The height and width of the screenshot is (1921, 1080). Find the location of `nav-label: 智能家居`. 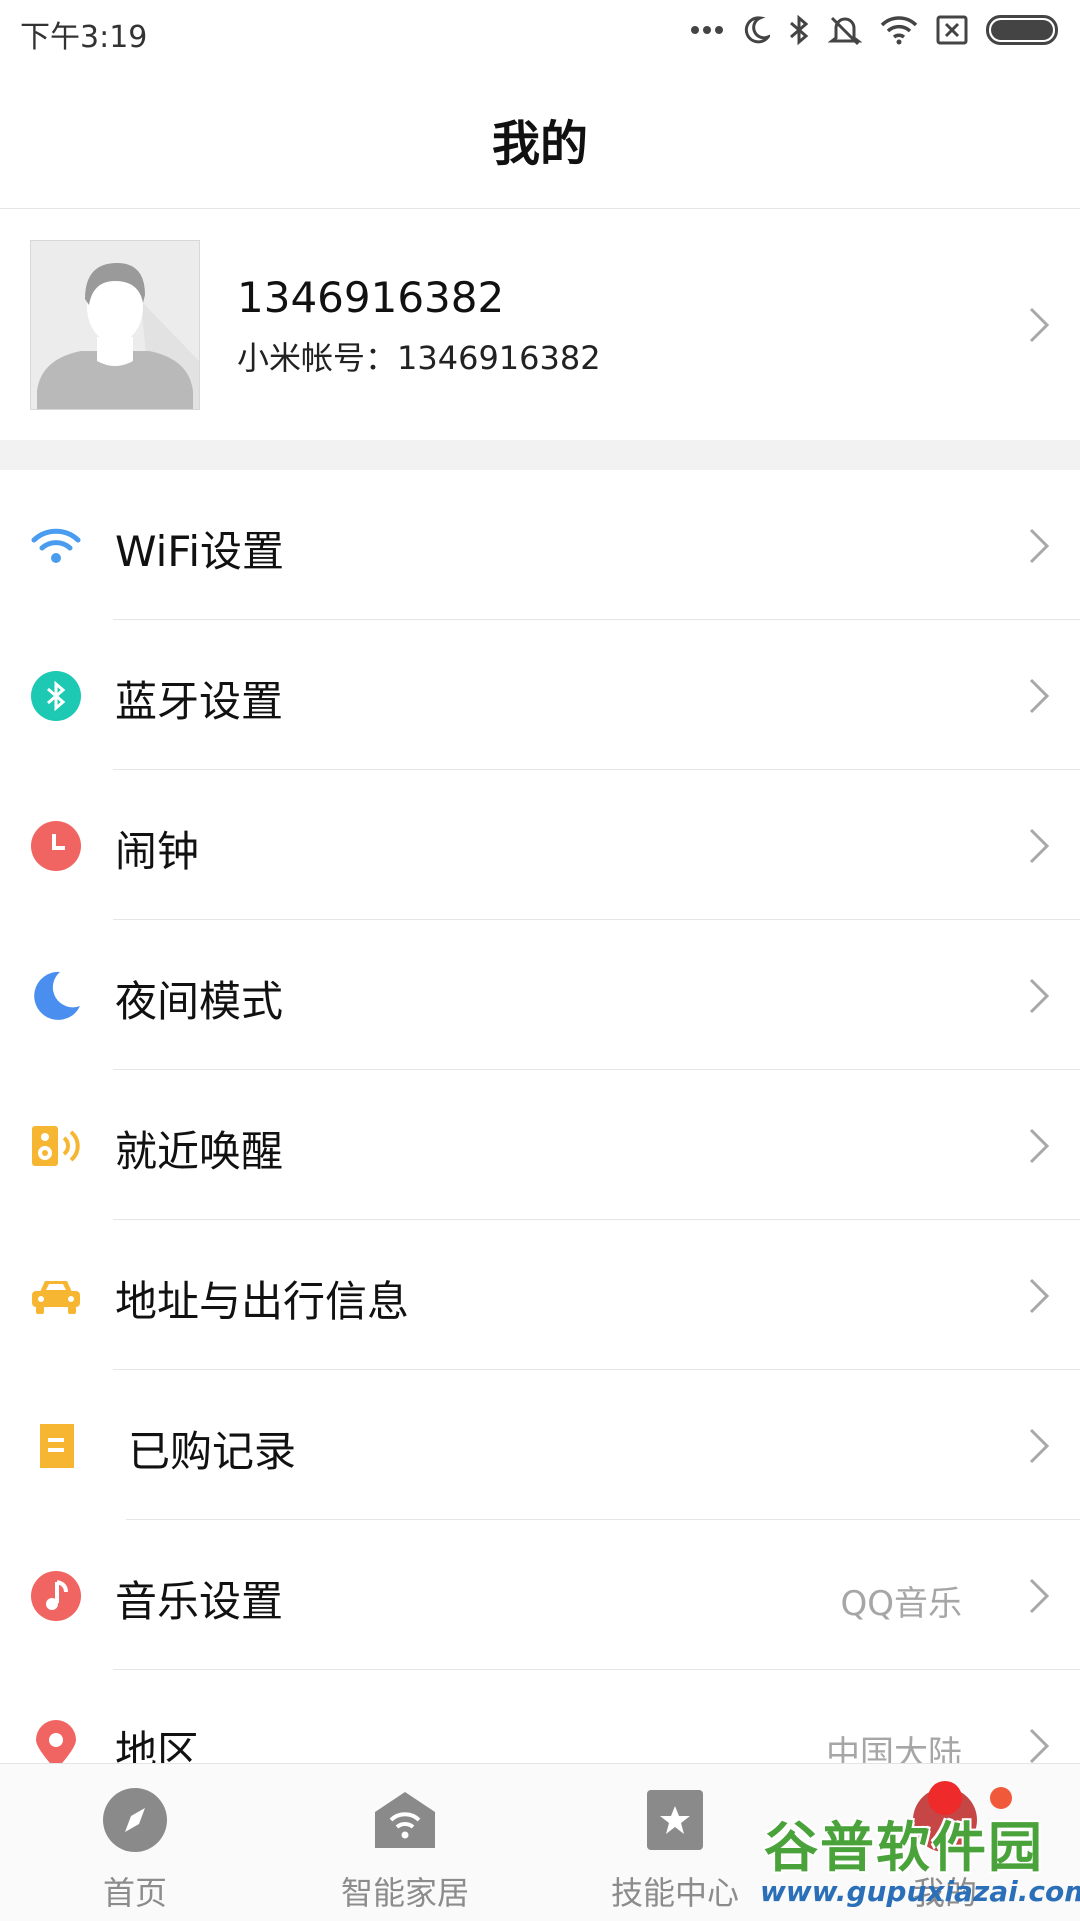

nav-label: 智能家居 is located at coordinates (404, 1893).